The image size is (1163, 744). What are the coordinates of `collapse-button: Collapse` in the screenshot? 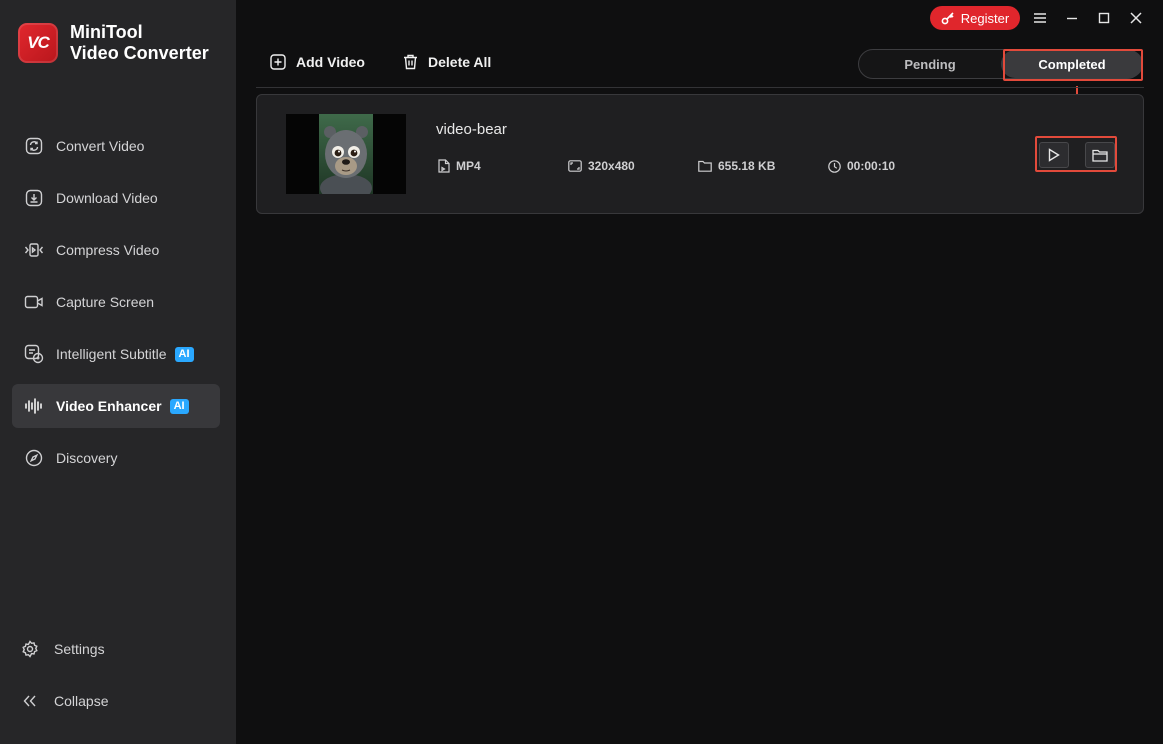 It's located at (120, 701).